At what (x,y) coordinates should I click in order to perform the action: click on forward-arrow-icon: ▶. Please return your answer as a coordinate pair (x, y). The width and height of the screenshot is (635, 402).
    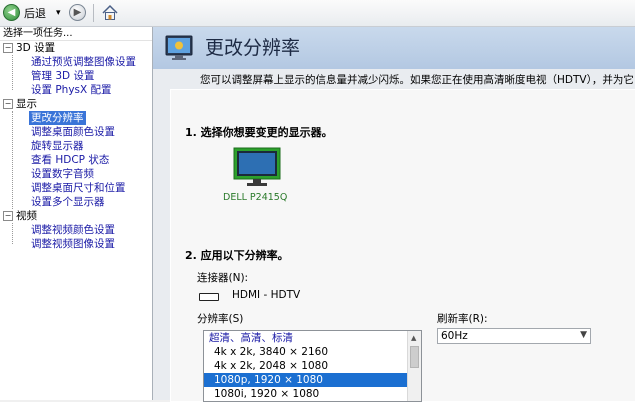
    Looking at the image, I should click on (77, 12).